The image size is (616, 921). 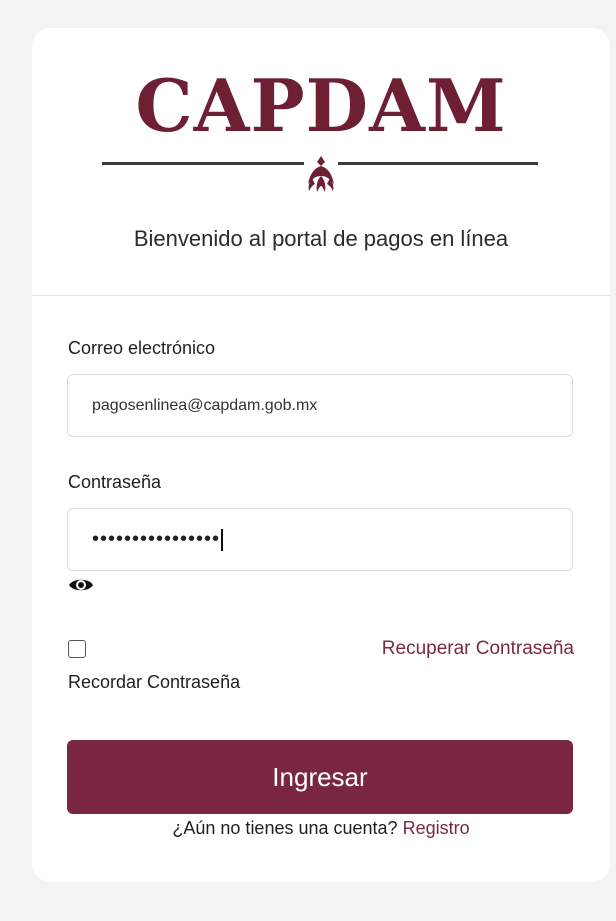 I want to click on capdam-logo: CAPDAM, so click(x=321, y=105).